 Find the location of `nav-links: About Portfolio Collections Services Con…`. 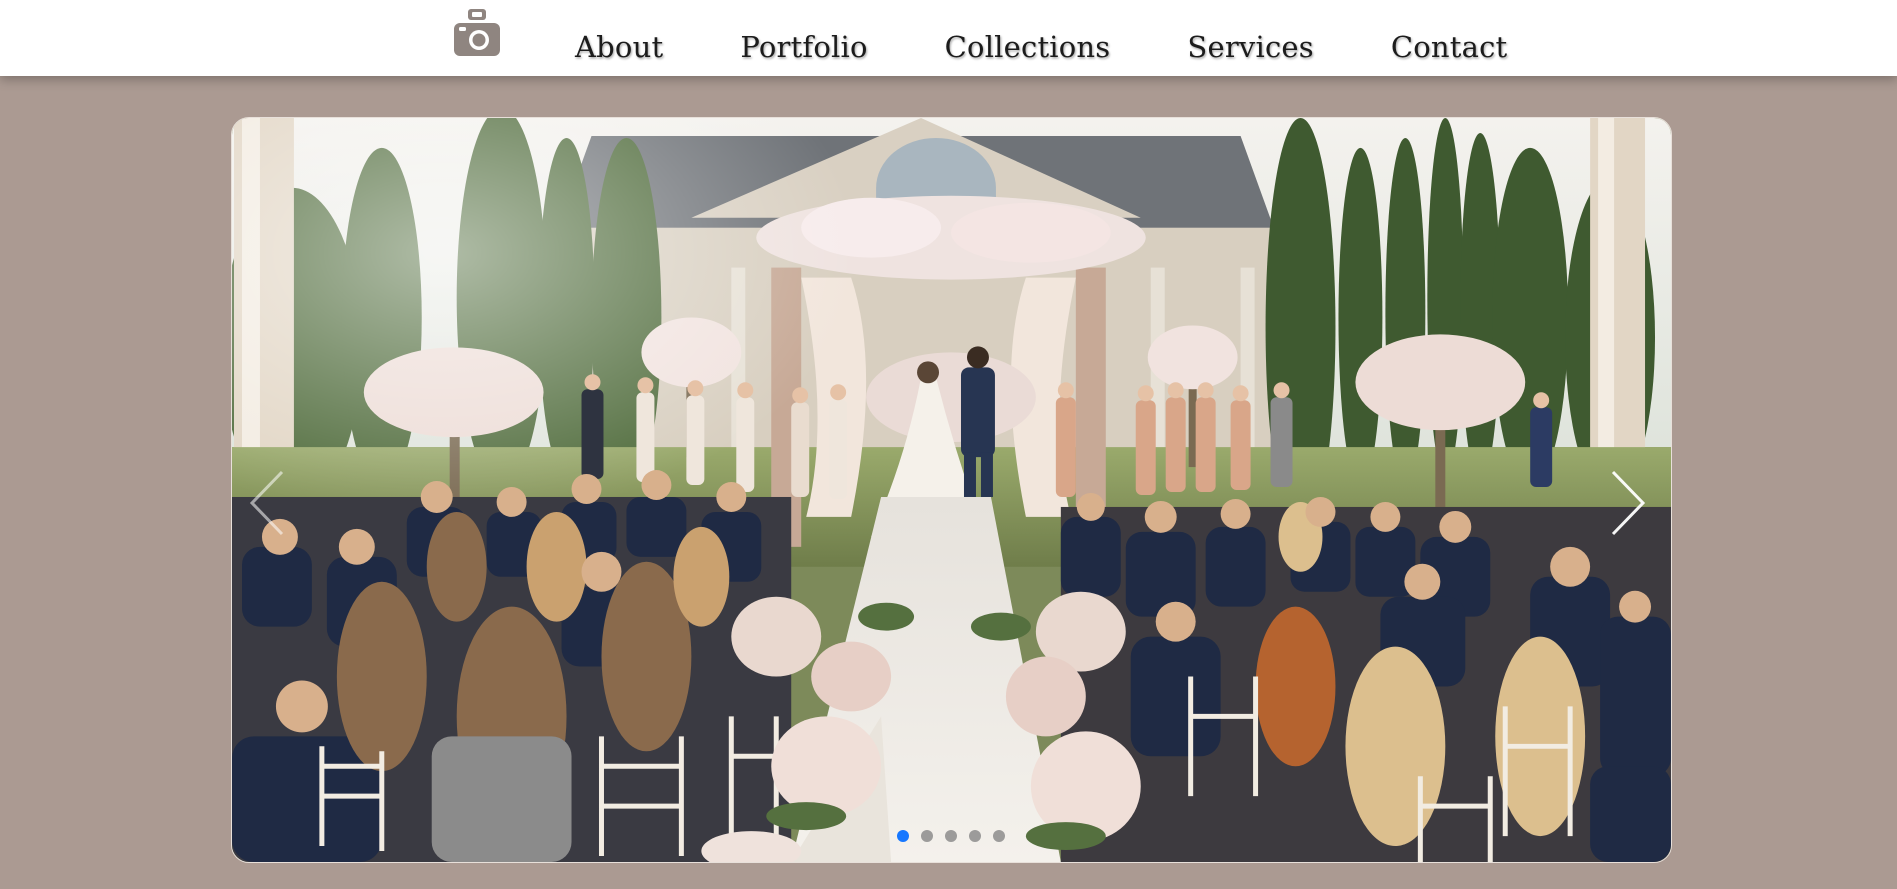

nav-links: About Portfolio Collections Services Con… is located at coordinates (1041, 47).